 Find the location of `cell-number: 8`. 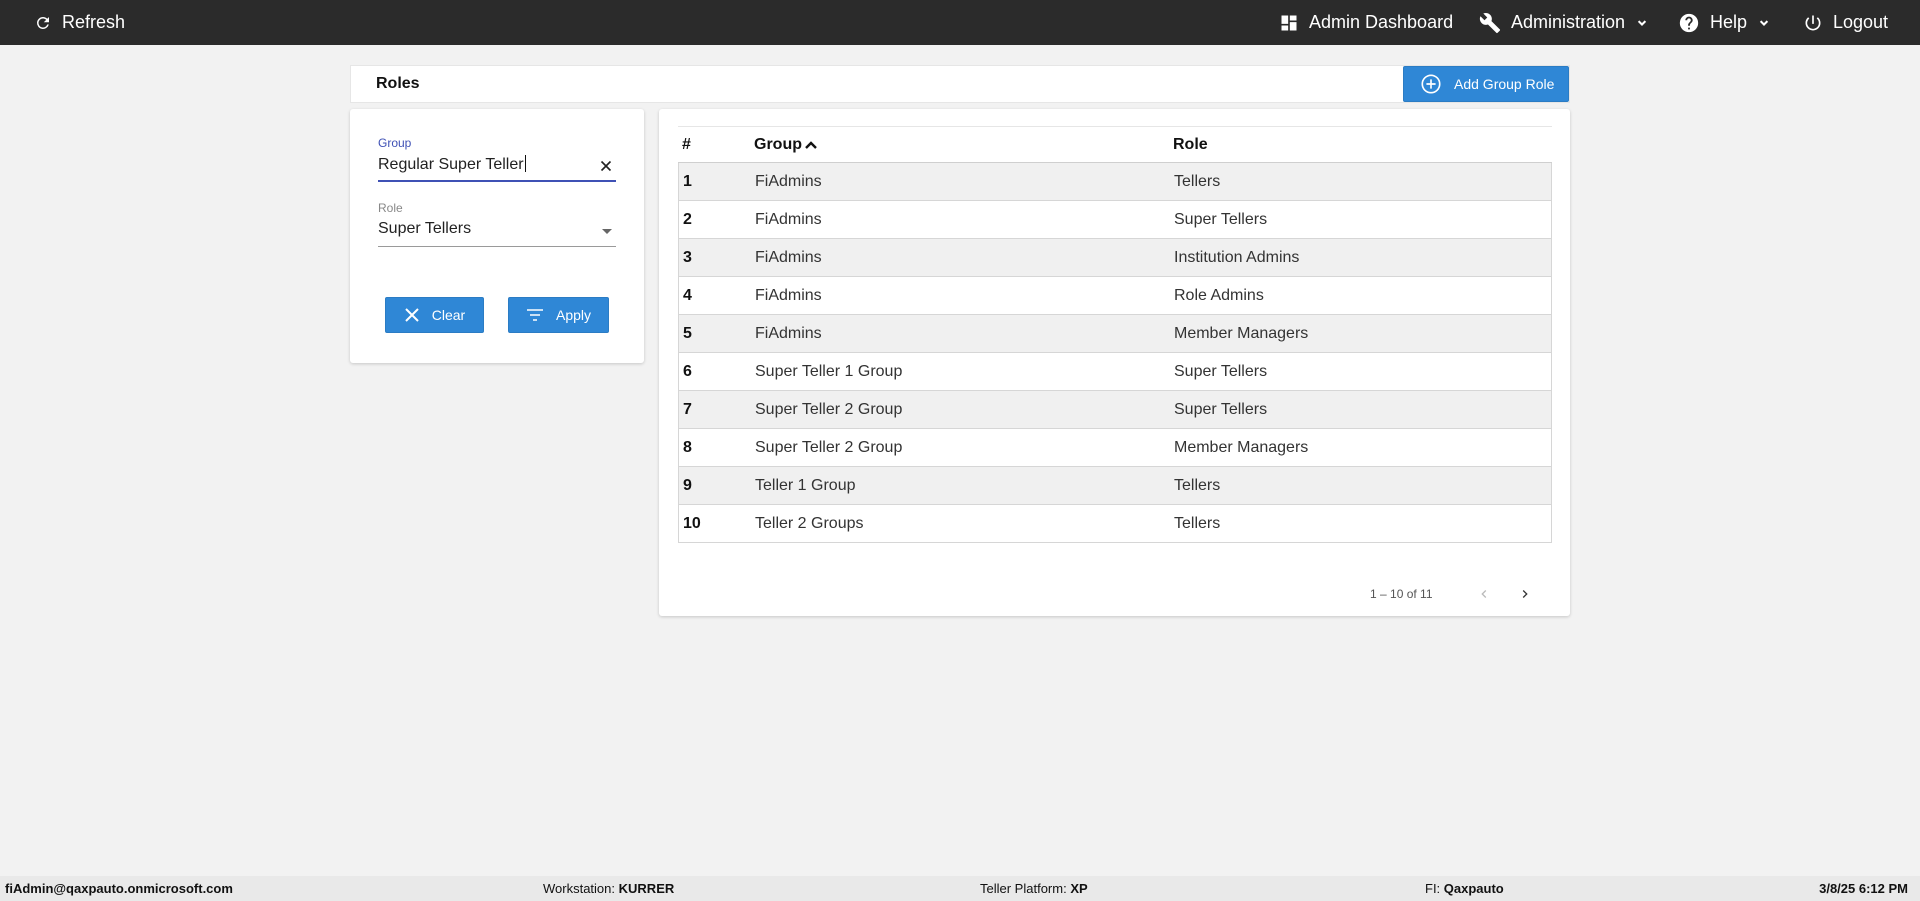

cell-number: 8 is located at coordinates (687, 447).